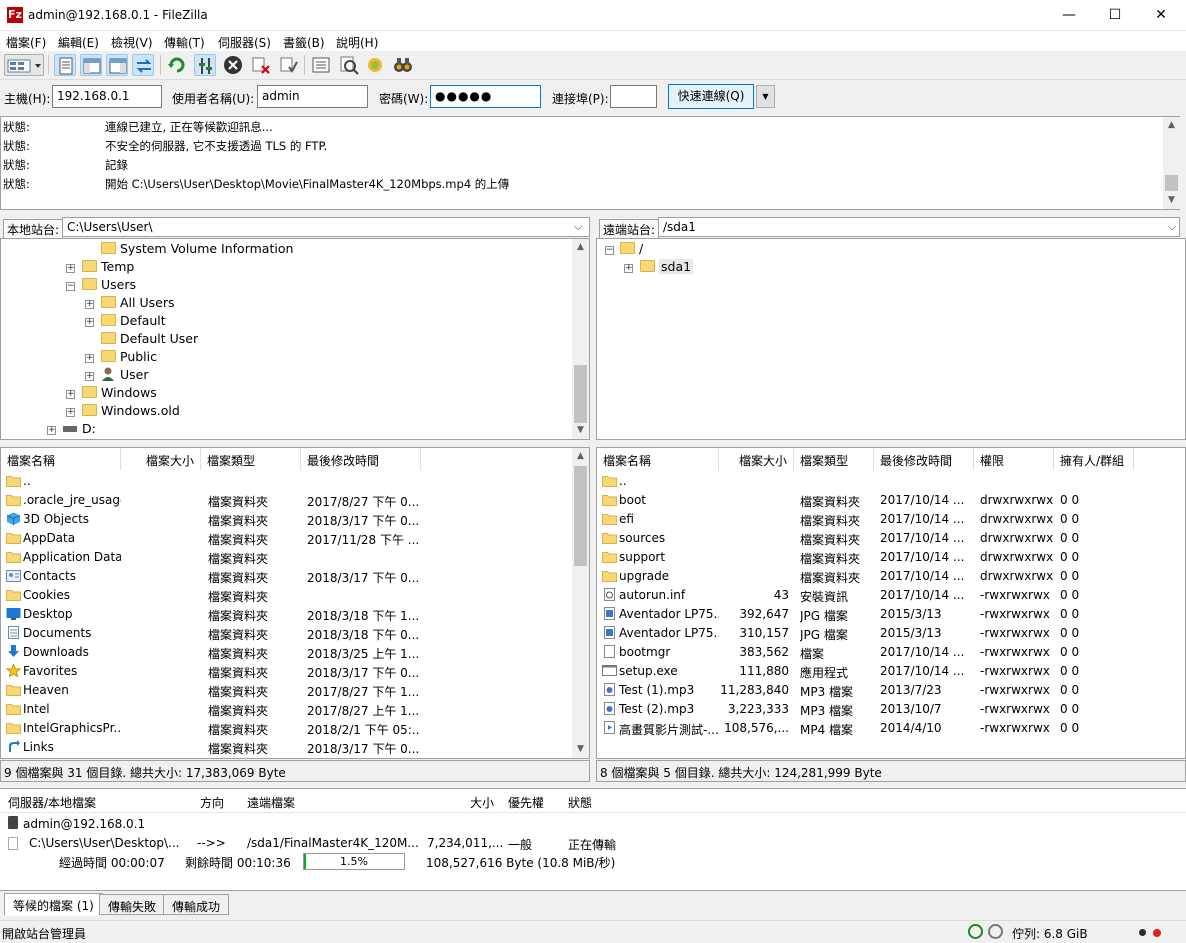  I want to click on search-remote-files-button, so click(403, 65).